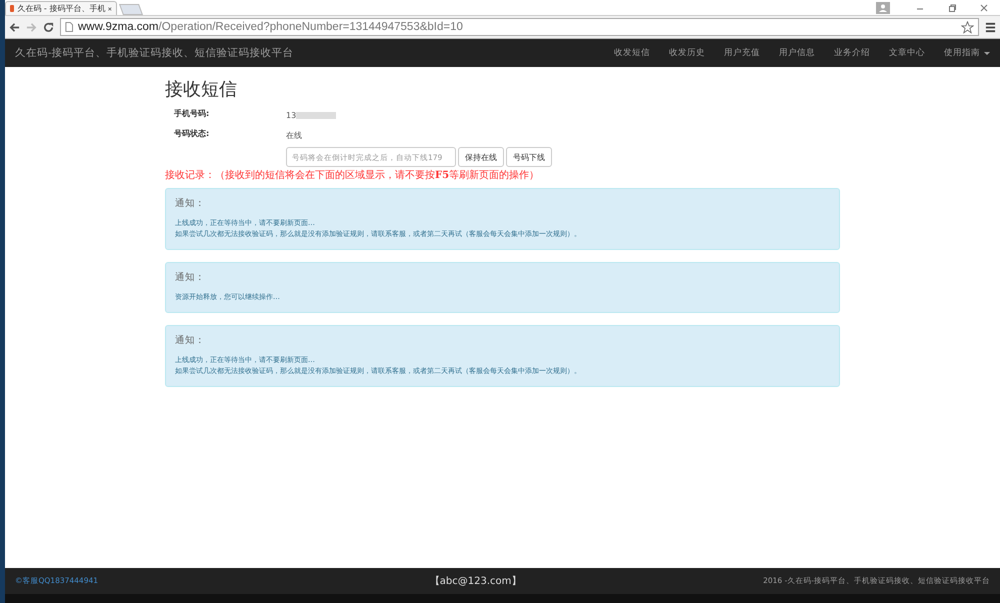 The width and height of the screenshot is (1000, 603). I want to click on footer-email: 【abc@123.com】, so click(476, 581).